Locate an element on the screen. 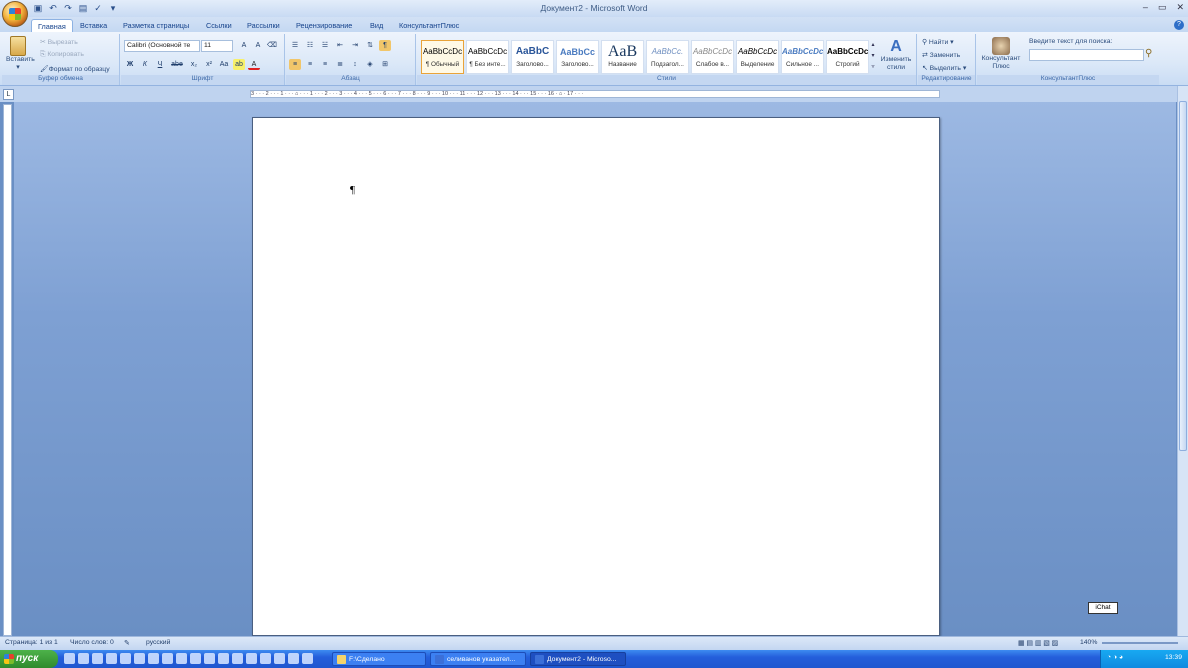 The height and width of the screenshot is (668, 1188). change-case-button: Aa is located at coordinates (224, 64).